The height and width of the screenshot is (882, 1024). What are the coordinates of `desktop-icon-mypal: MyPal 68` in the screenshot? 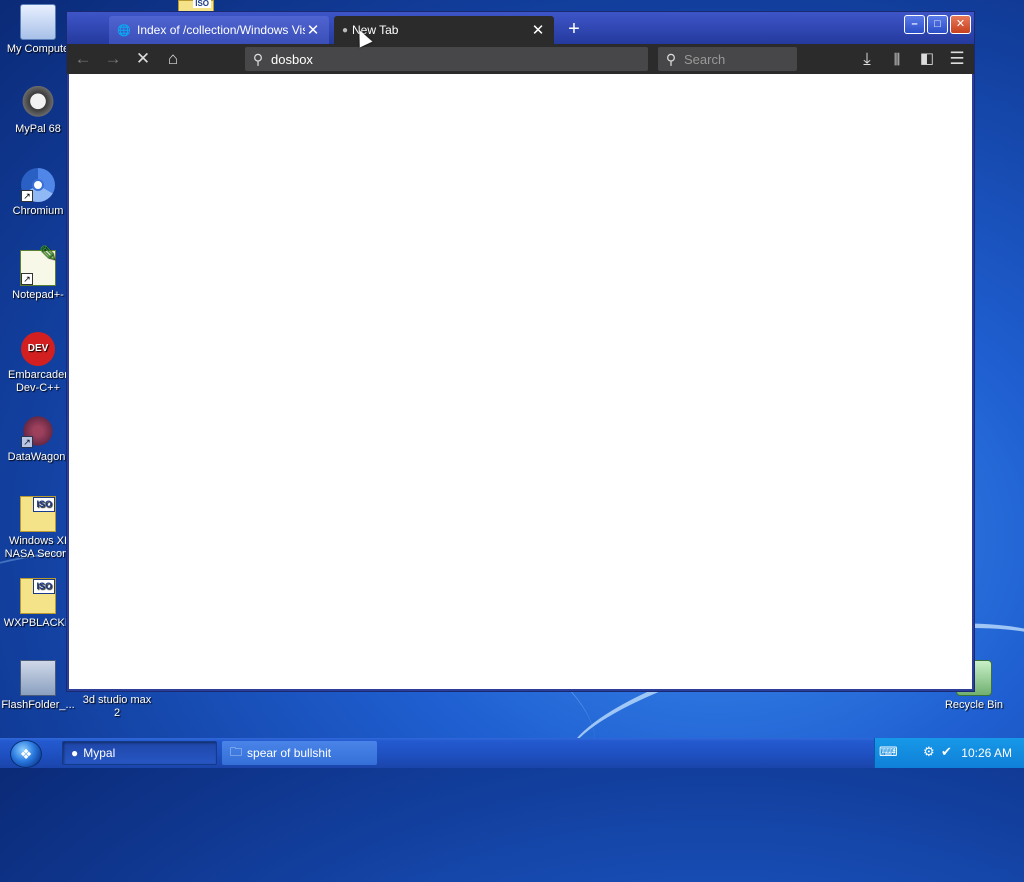 It's located at (38, 111).